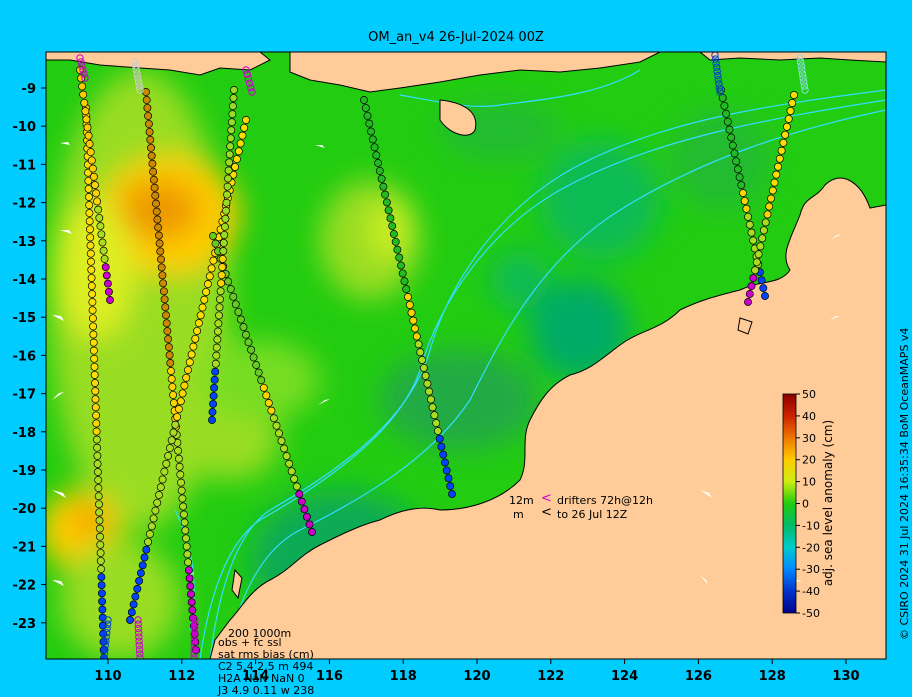 Image resolution: width=912 pixels, height=697 pixels. I want to click on colorbar-tick-label: -10, so click(811, 525).